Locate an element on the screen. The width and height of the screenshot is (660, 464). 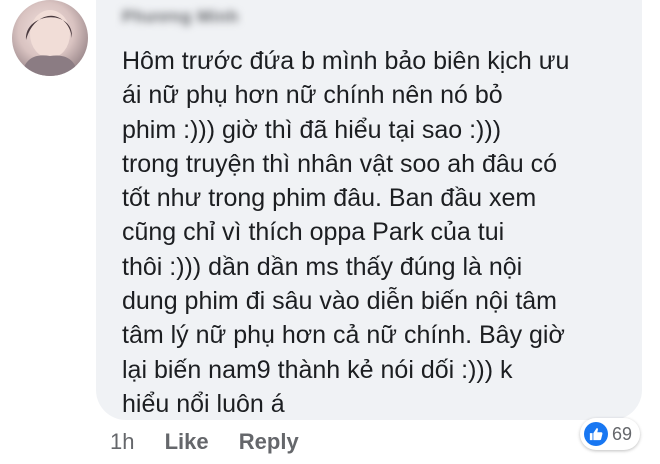
comment-line: cũng chỉ vì thích oppa Park của tui is located at coordinates (313, 232).